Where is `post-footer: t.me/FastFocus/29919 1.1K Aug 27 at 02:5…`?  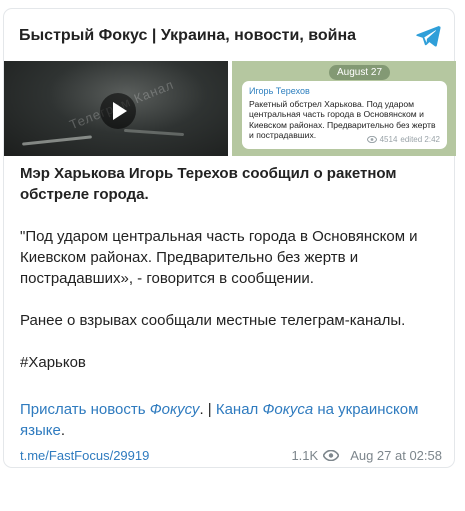 post-footer: t.me/FastFocus/29919 1.1K Aug 27 at 02:5… is located at coordinates (231, 455).